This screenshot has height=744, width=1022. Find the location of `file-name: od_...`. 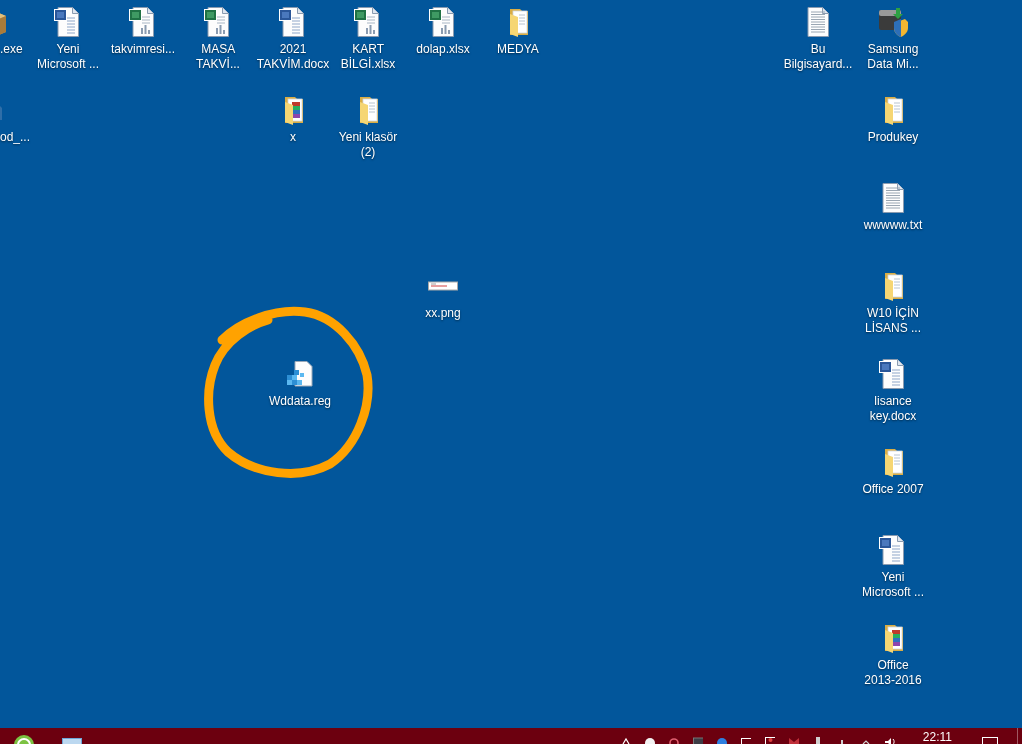

file-name: od_... is located at coordinates (15, 137).